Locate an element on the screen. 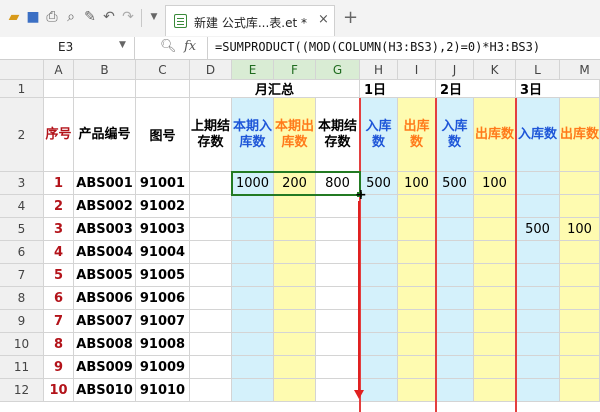 The width and height of the screenshot is (600, 412). seq-header: 序号 is located at coordinates (59, 135).